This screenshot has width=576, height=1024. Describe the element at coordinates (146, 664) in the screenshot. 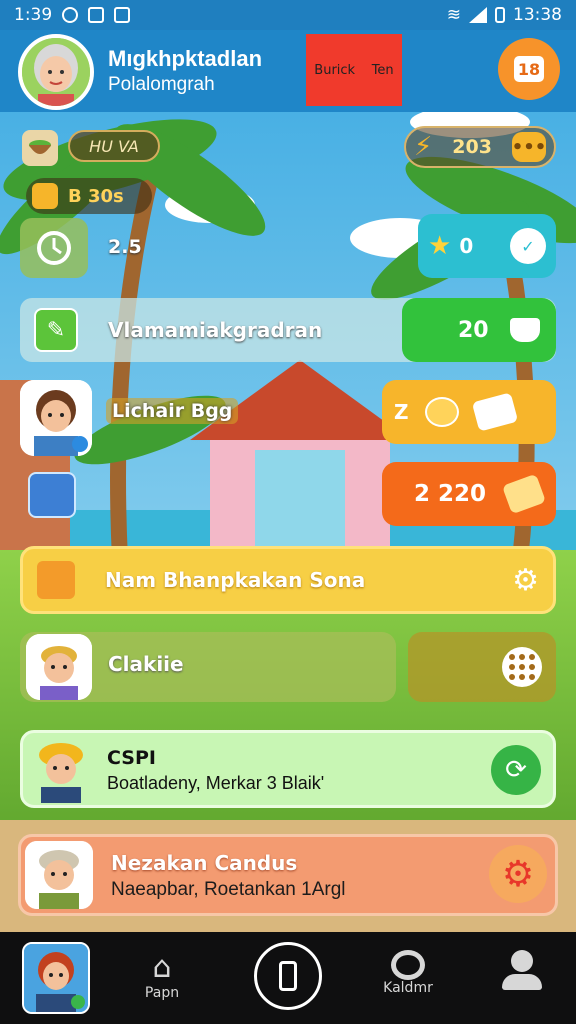

I see `clan-label: Clakiie` at that location.